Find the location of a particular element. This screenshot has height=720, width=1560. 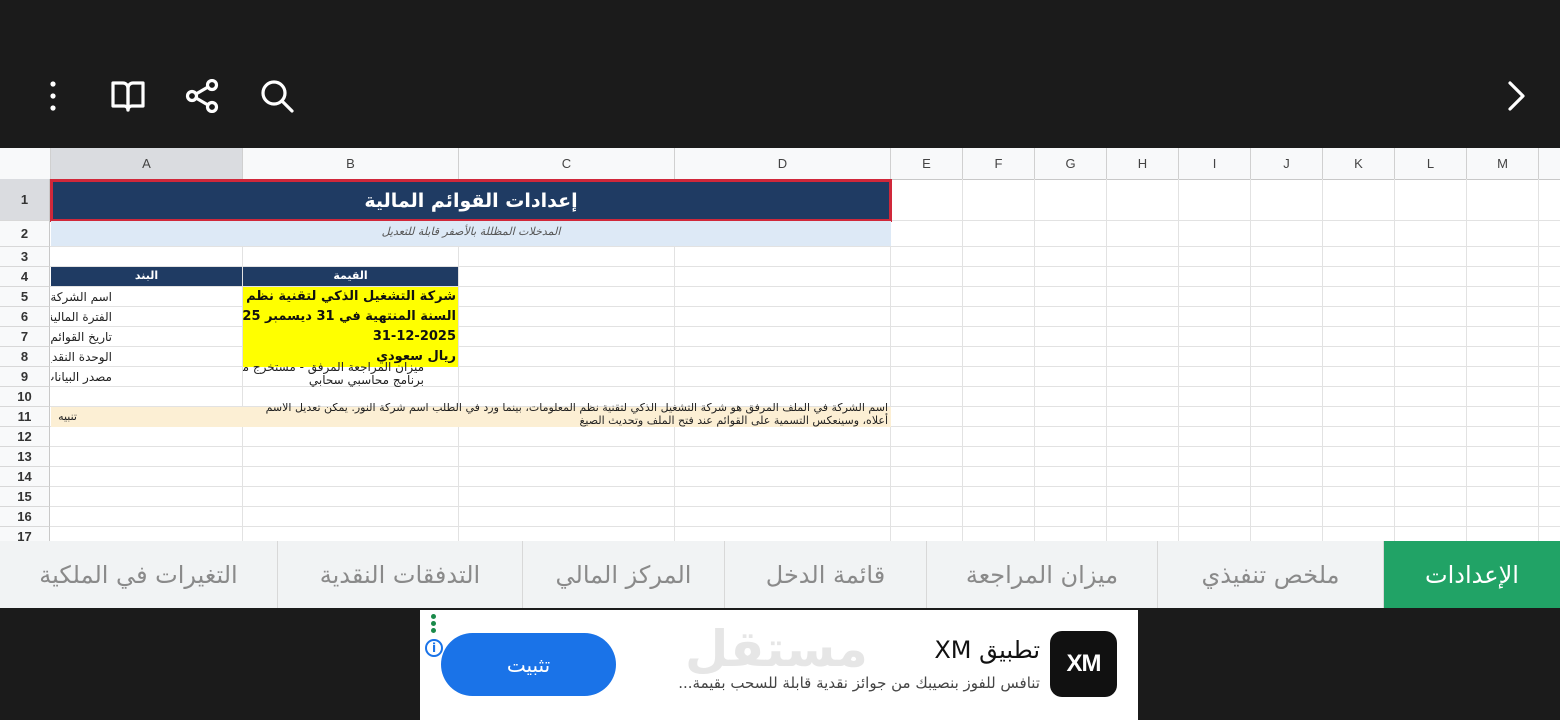

row-header-15: 15 is located at coordinates (25, 497).